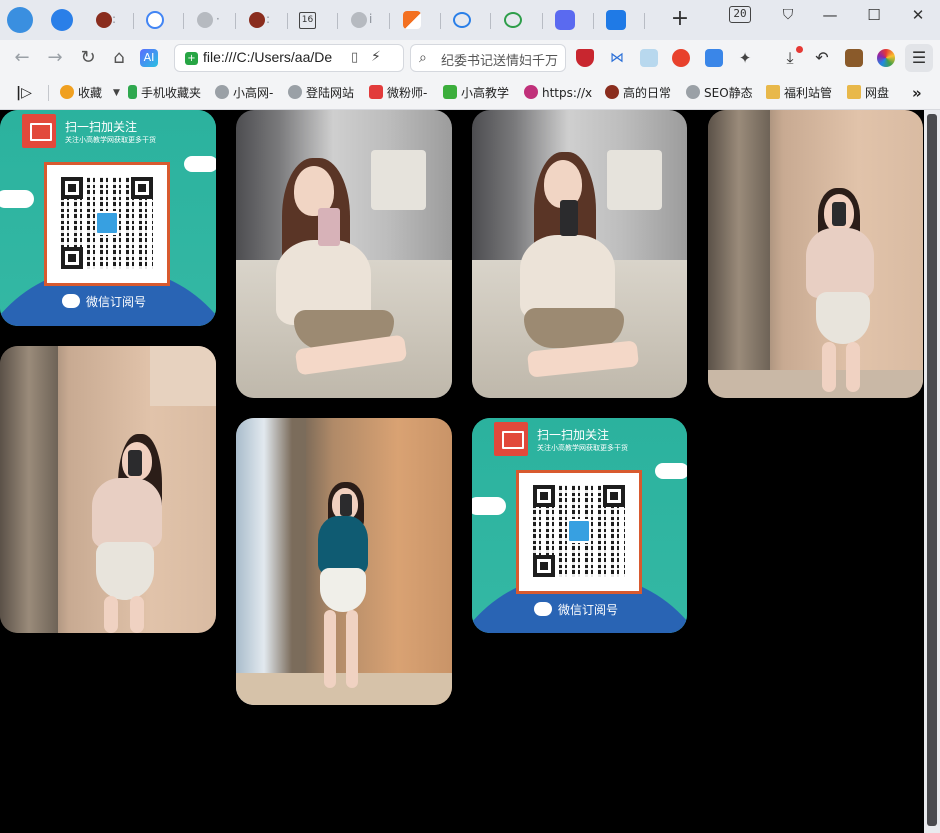 The height and width of the screenshot is (833, 940). I want to click on page-secure-icon: +, so click(191, 58).